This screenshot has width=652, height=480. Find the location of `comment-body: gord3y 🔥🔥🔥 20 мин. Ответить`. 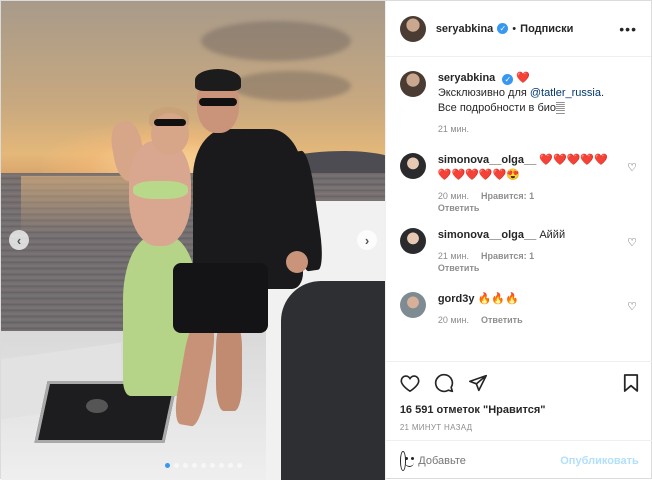

comment-body: gord3y 🔥🔥🔥 20 мин. Ответить is located at coordinates (528, 309).